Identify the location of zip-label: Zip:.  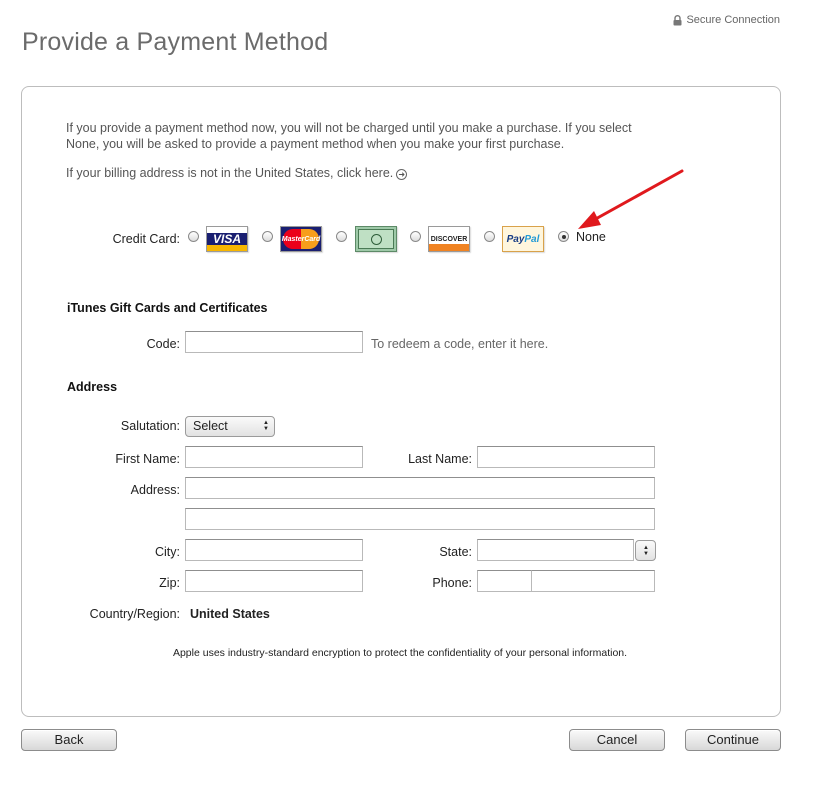
(169, 583).